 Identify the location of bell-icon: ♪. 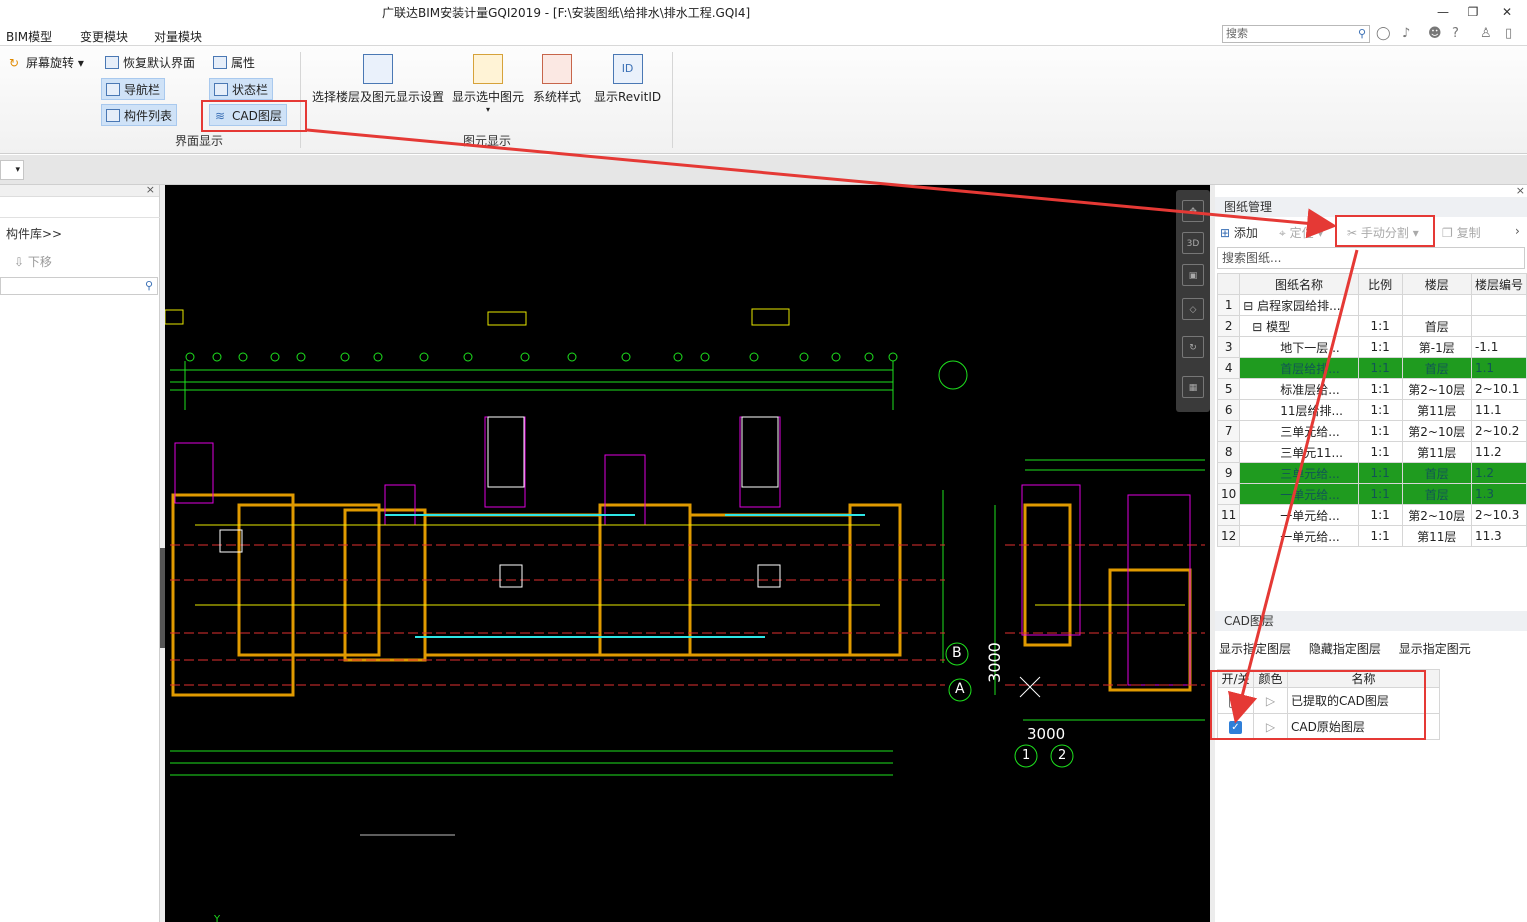
(1406, 33).